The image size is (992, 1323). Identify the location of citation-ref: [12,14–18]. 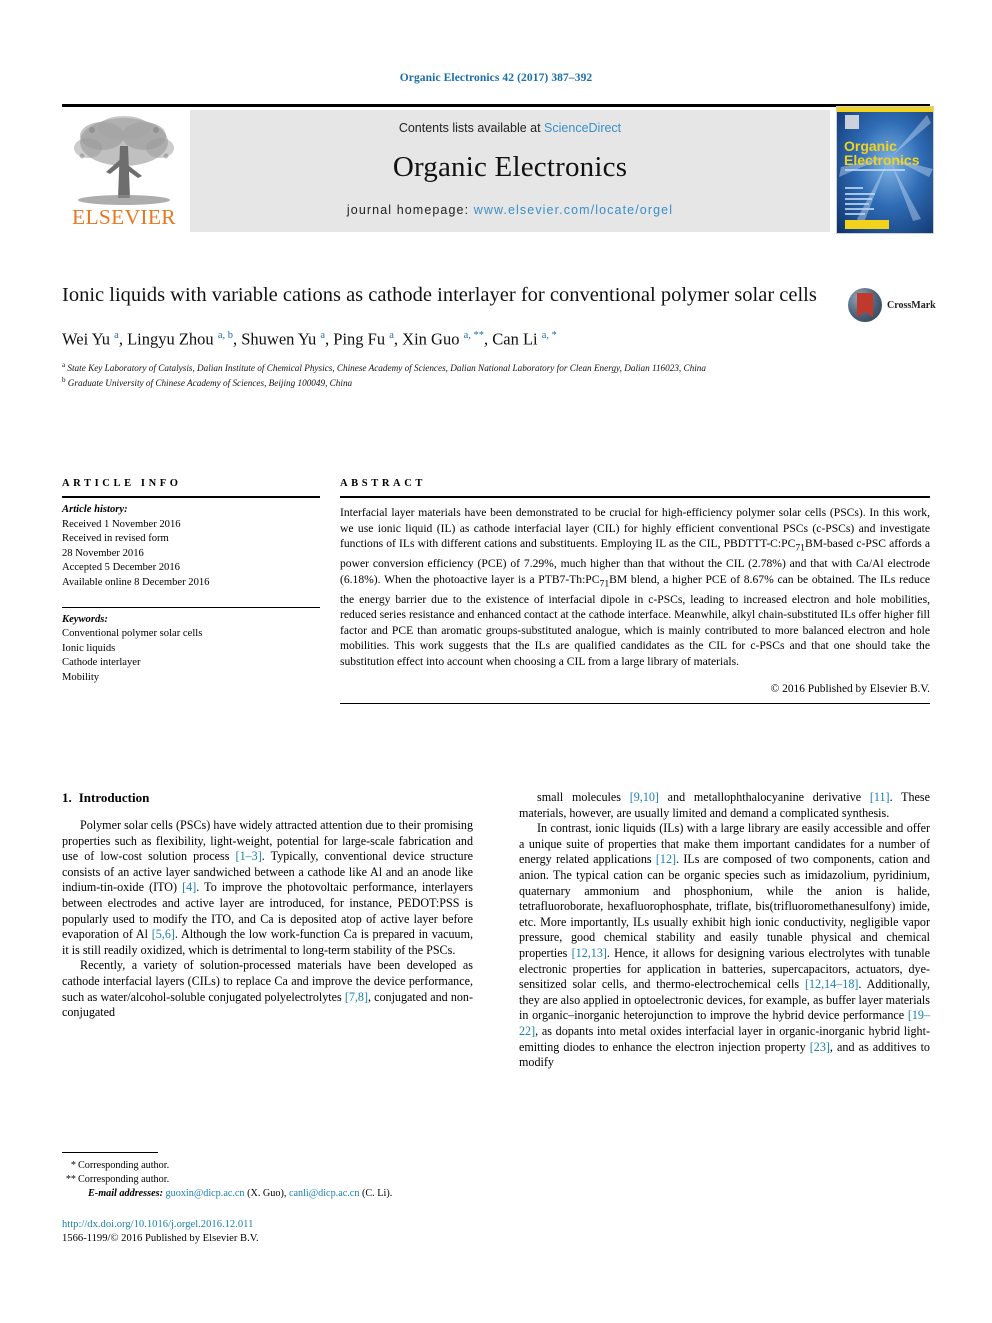
(831, 984).